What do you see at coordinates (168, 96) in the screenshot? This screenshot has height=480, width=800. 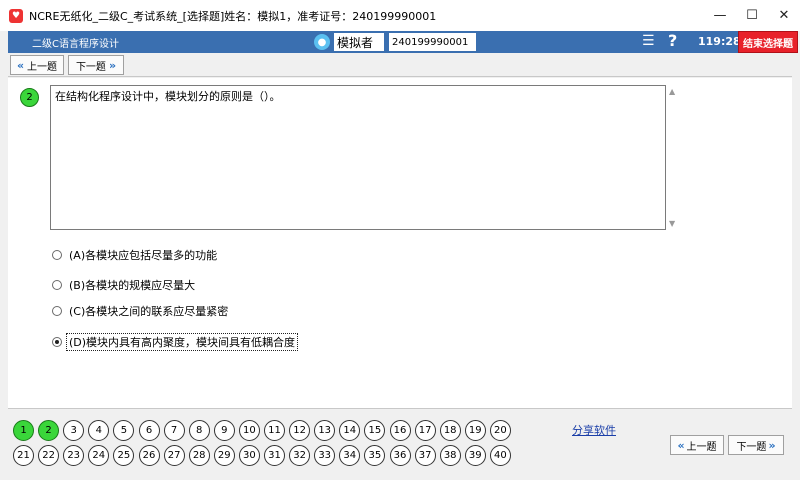 I see `question-text: 在结构化程序设计中，模块划分的原则是（）。` at bounding box center [168, 96].